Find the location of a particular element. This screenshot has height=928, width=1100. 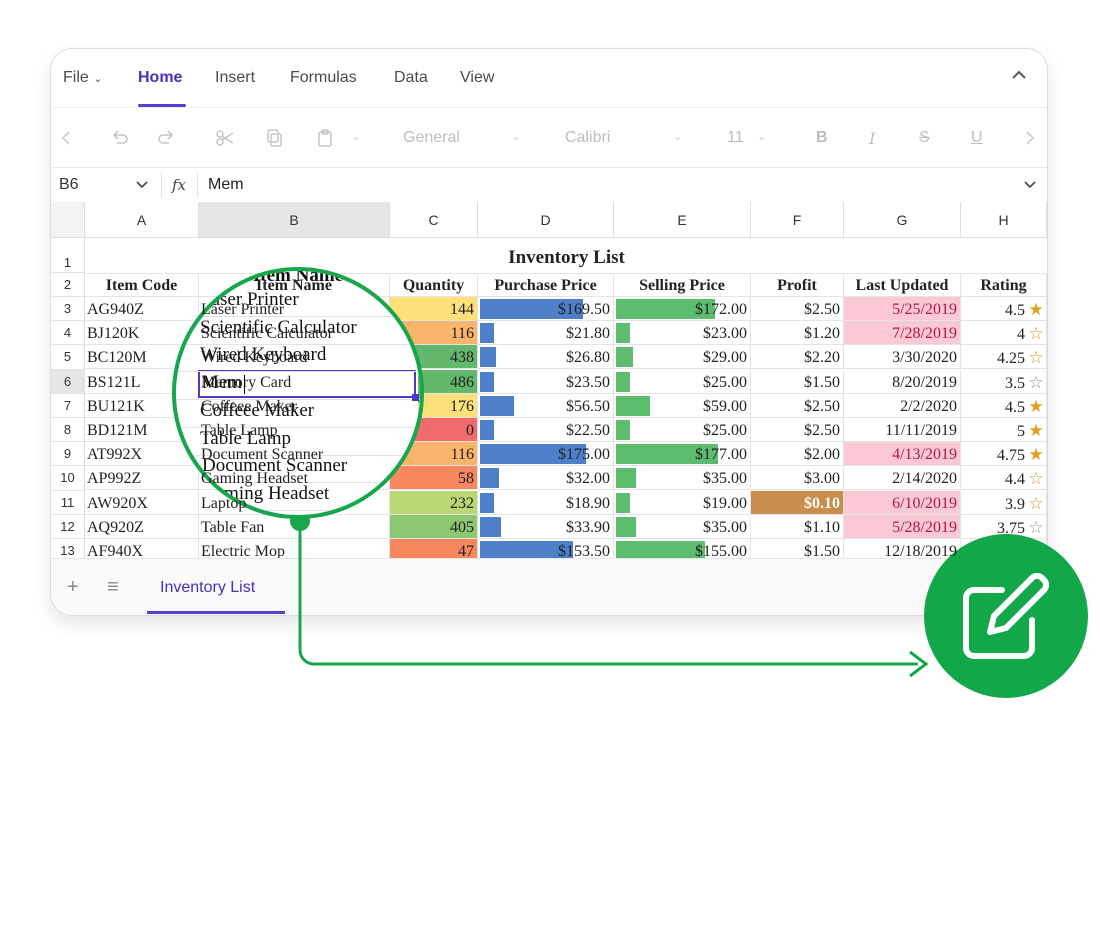

quantity-cell-text: 405 is located at coordinates (462, 527).